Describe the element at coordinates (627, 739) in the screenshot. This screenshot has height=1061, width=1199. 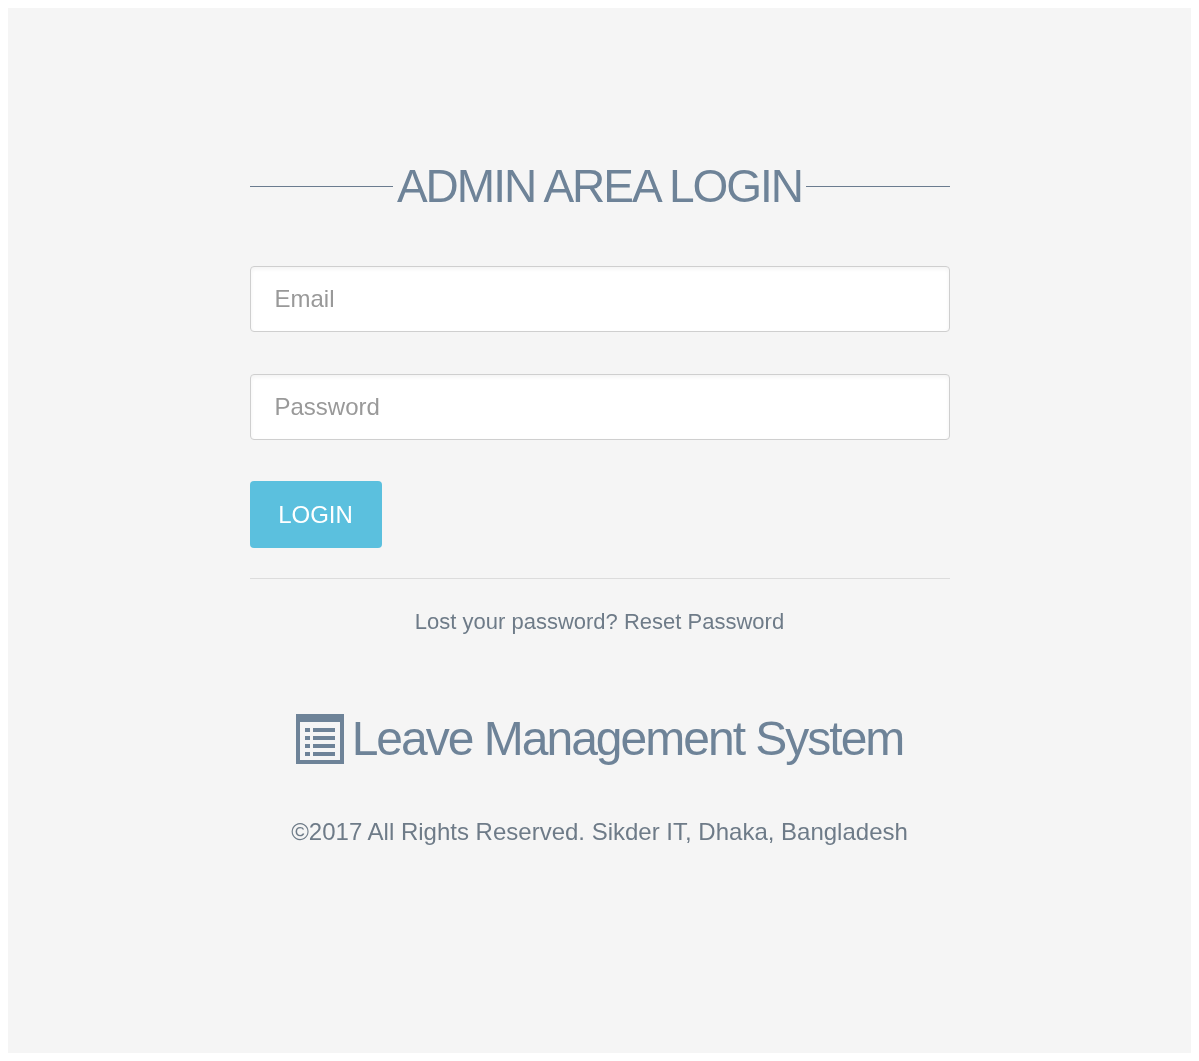
I see `brand-name: Leave Management System` at that location.